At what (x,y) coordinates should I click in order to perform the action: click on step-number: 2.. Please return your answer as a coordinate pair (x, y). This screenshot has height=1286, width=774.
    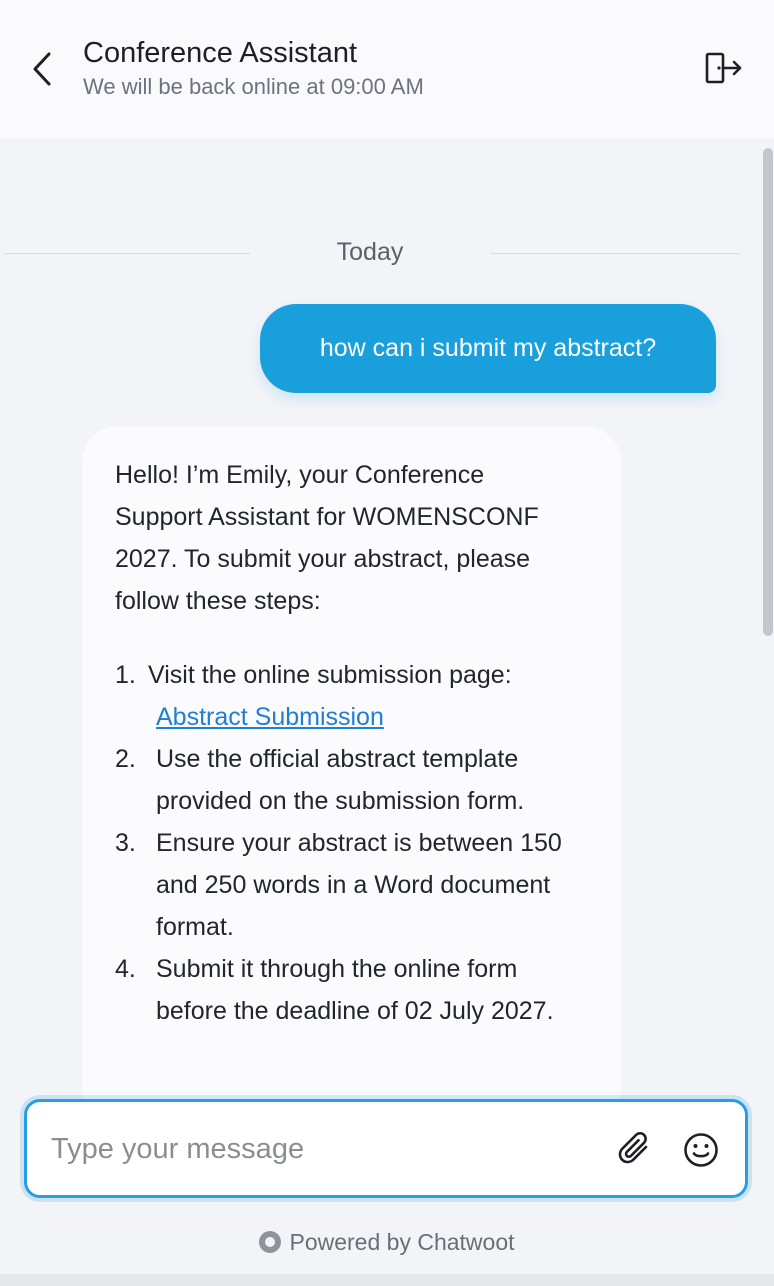
    Looking at the image, I should click on (125, 759).